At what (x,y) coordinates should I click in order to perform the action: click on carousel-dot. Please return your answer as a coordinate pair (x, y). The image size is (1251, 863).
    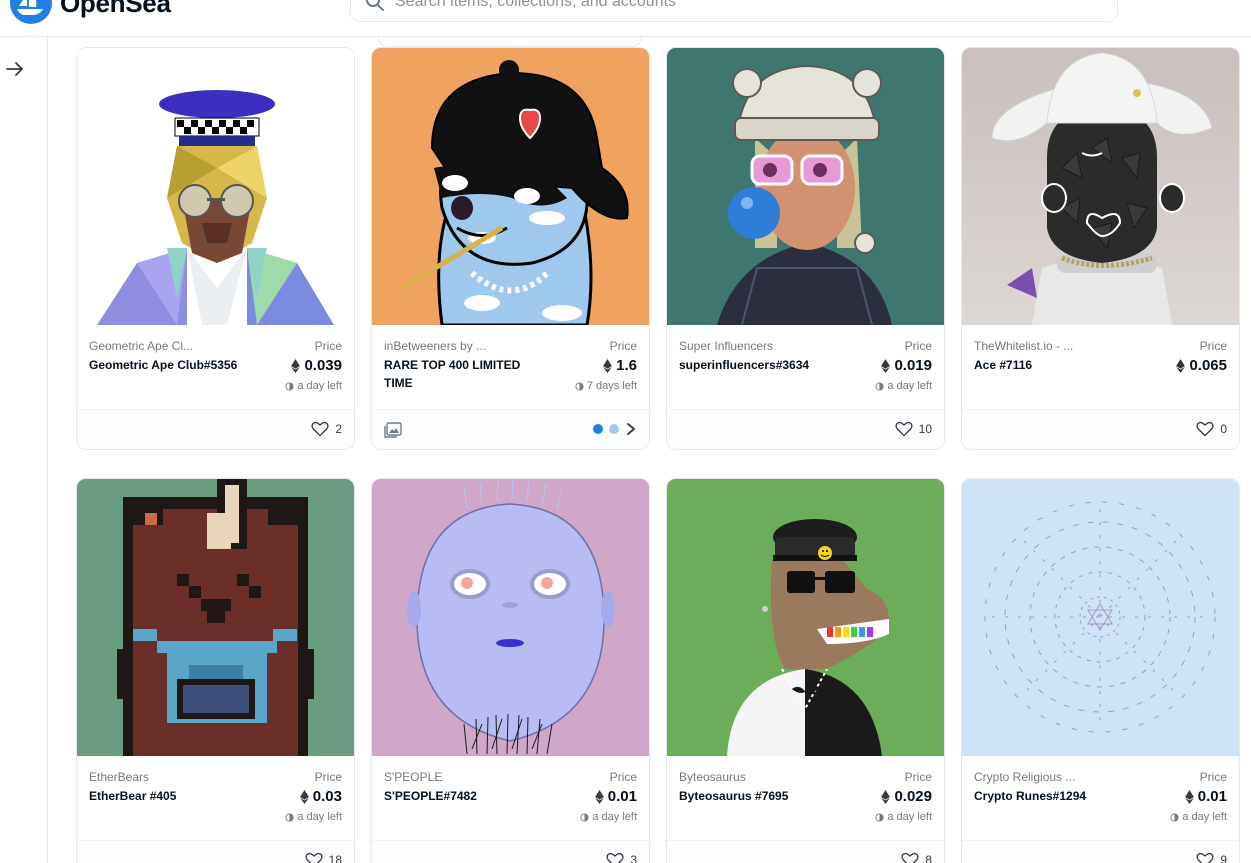
    Looking at the image, I should click on (614, 429).